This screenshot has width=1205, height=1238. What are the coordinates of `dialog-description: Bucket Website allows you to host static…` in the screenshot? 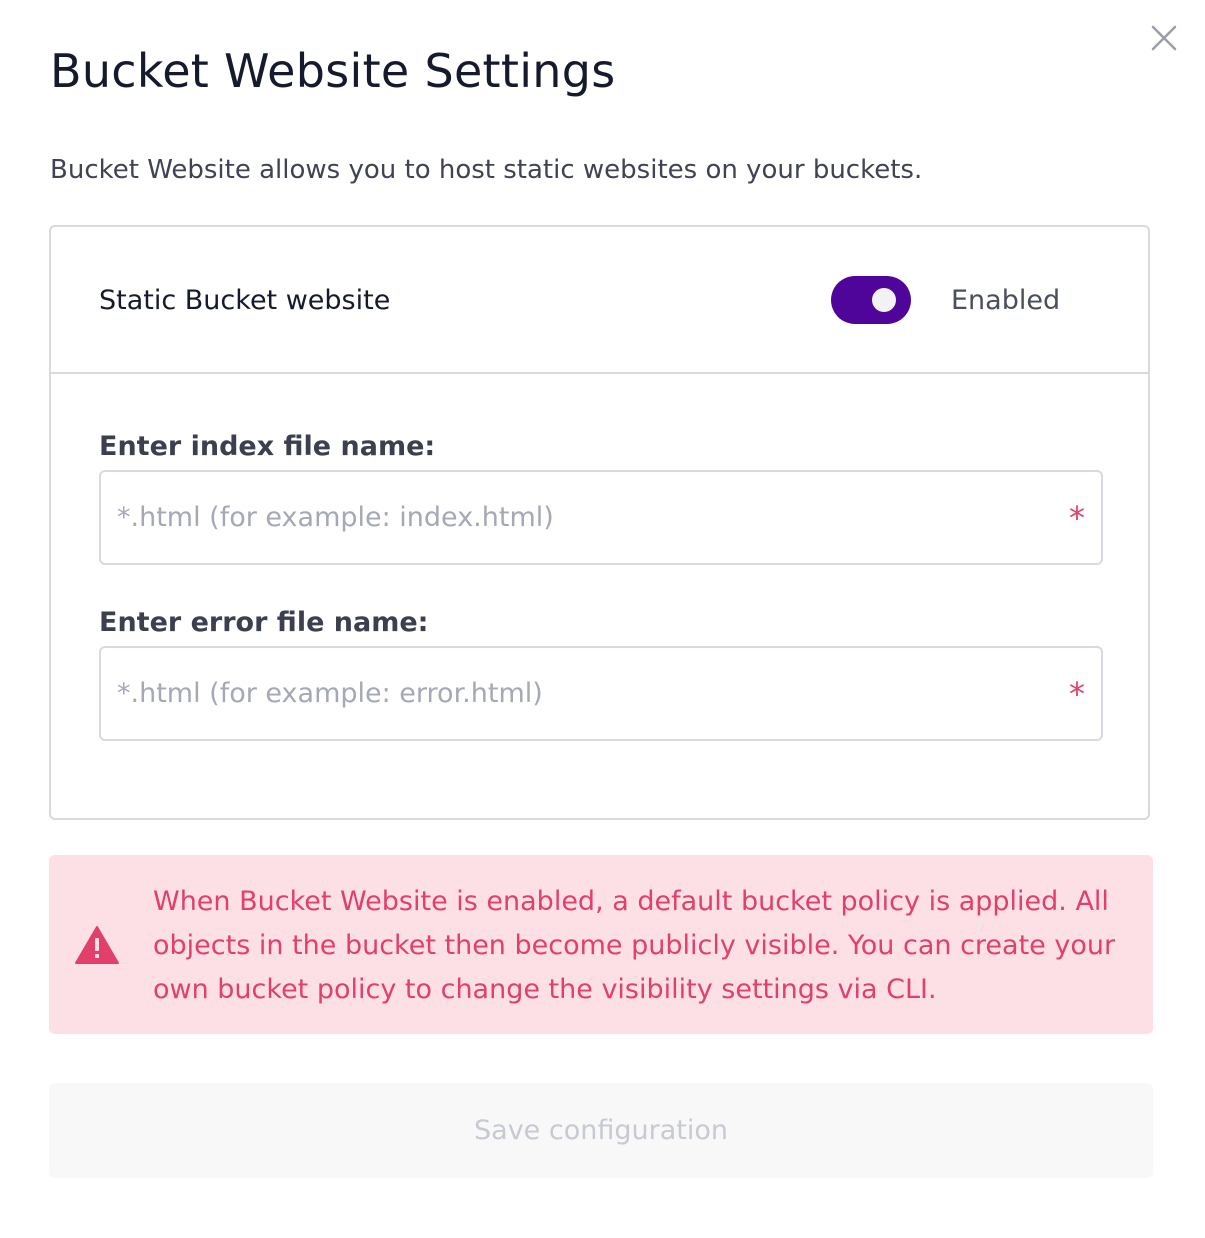 It's located at (486, 170).